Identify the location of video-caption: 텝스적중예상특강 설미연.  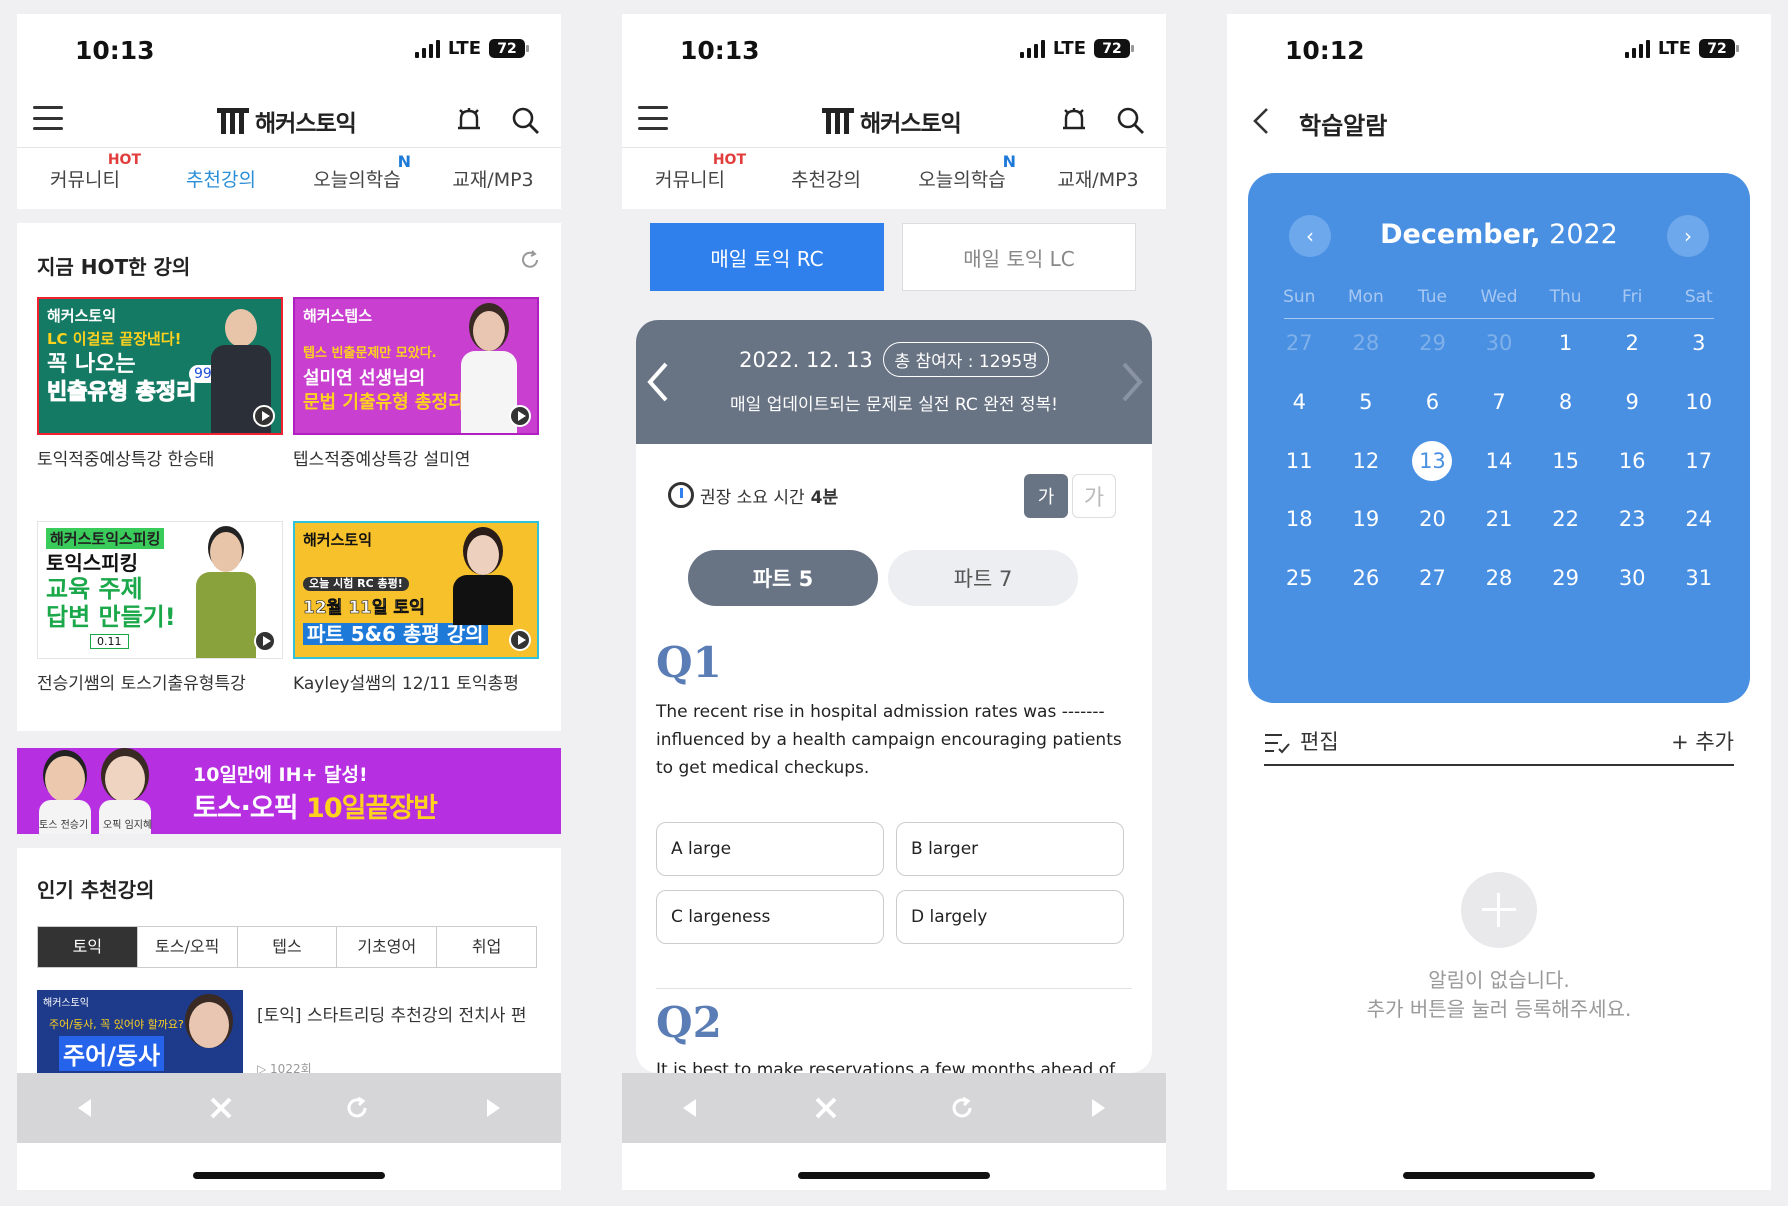
(381, 457).